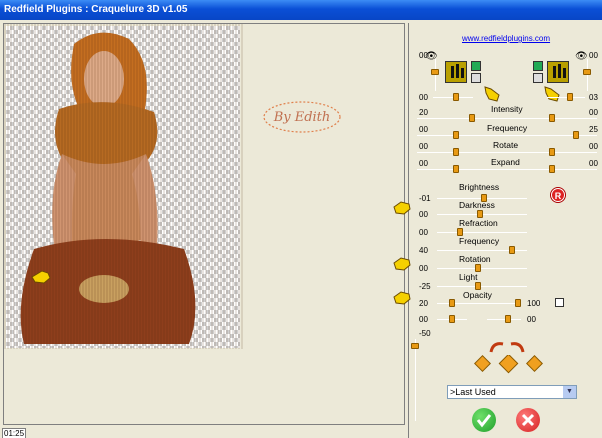 The image size is (602, 438). Describe the element at coordinates (435, 75) in the screenshot. I see `left-vertical-slider` at that location.